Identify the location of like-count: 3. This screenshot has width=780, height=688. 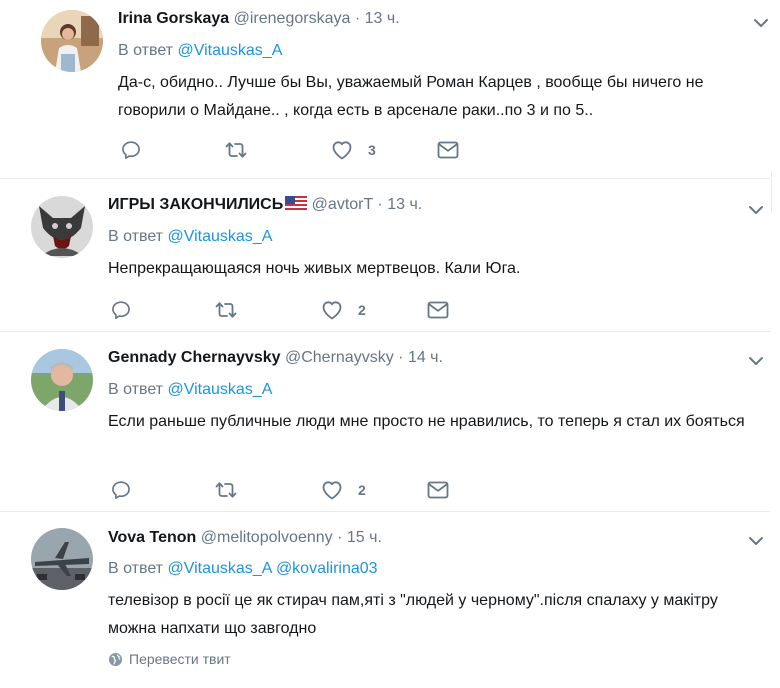
(372, 150).